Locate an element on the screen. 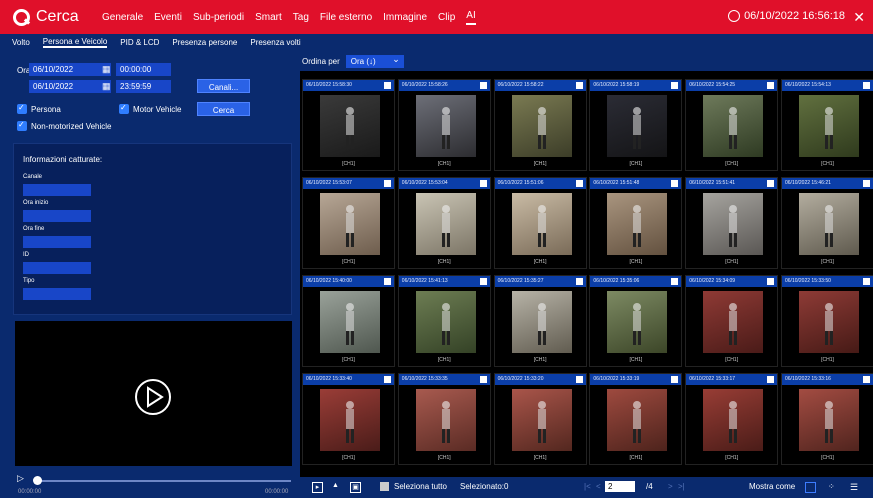 Image resolution: width=873 pixels, height=498 pixels. thumbnail-card: 06/10/2022 15:53:04 [CH1] is located at coordinates (444, 223).